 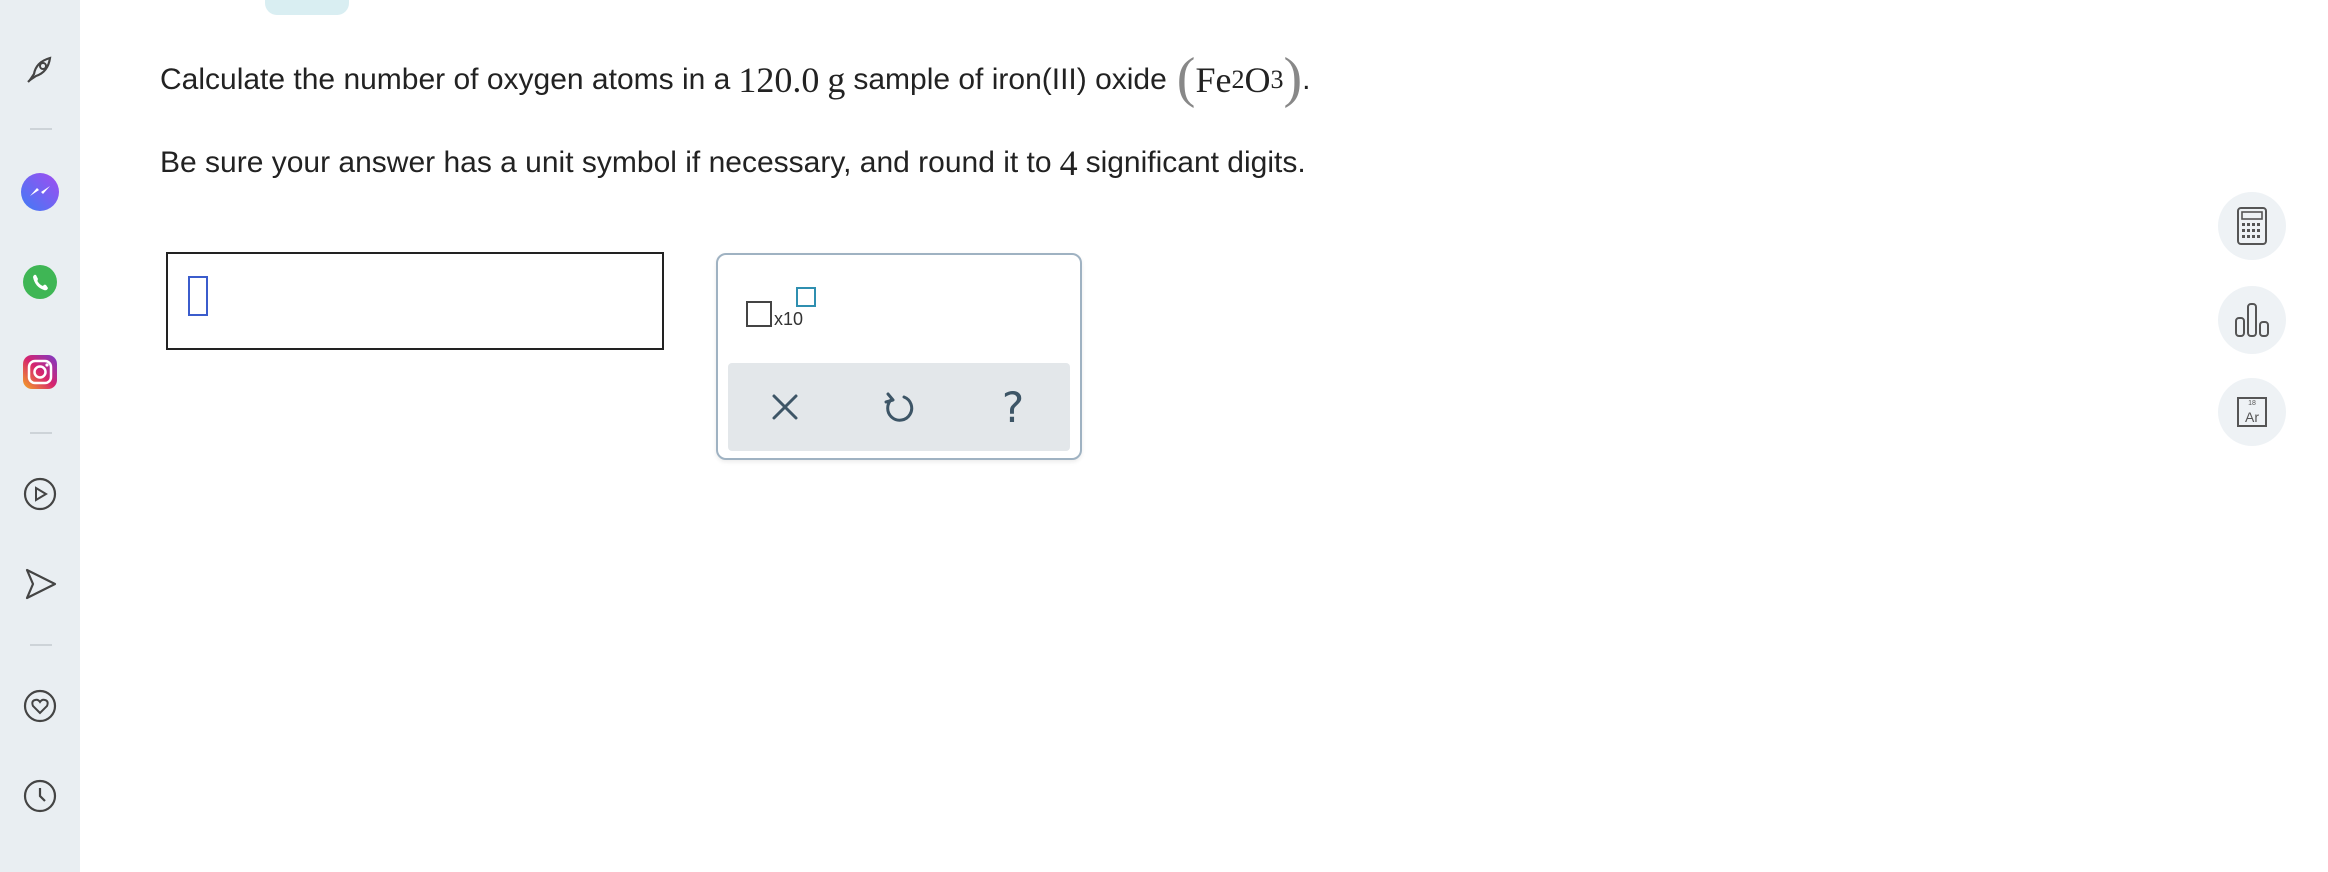 I want to click on answer-input, so click(x=415, y=301).